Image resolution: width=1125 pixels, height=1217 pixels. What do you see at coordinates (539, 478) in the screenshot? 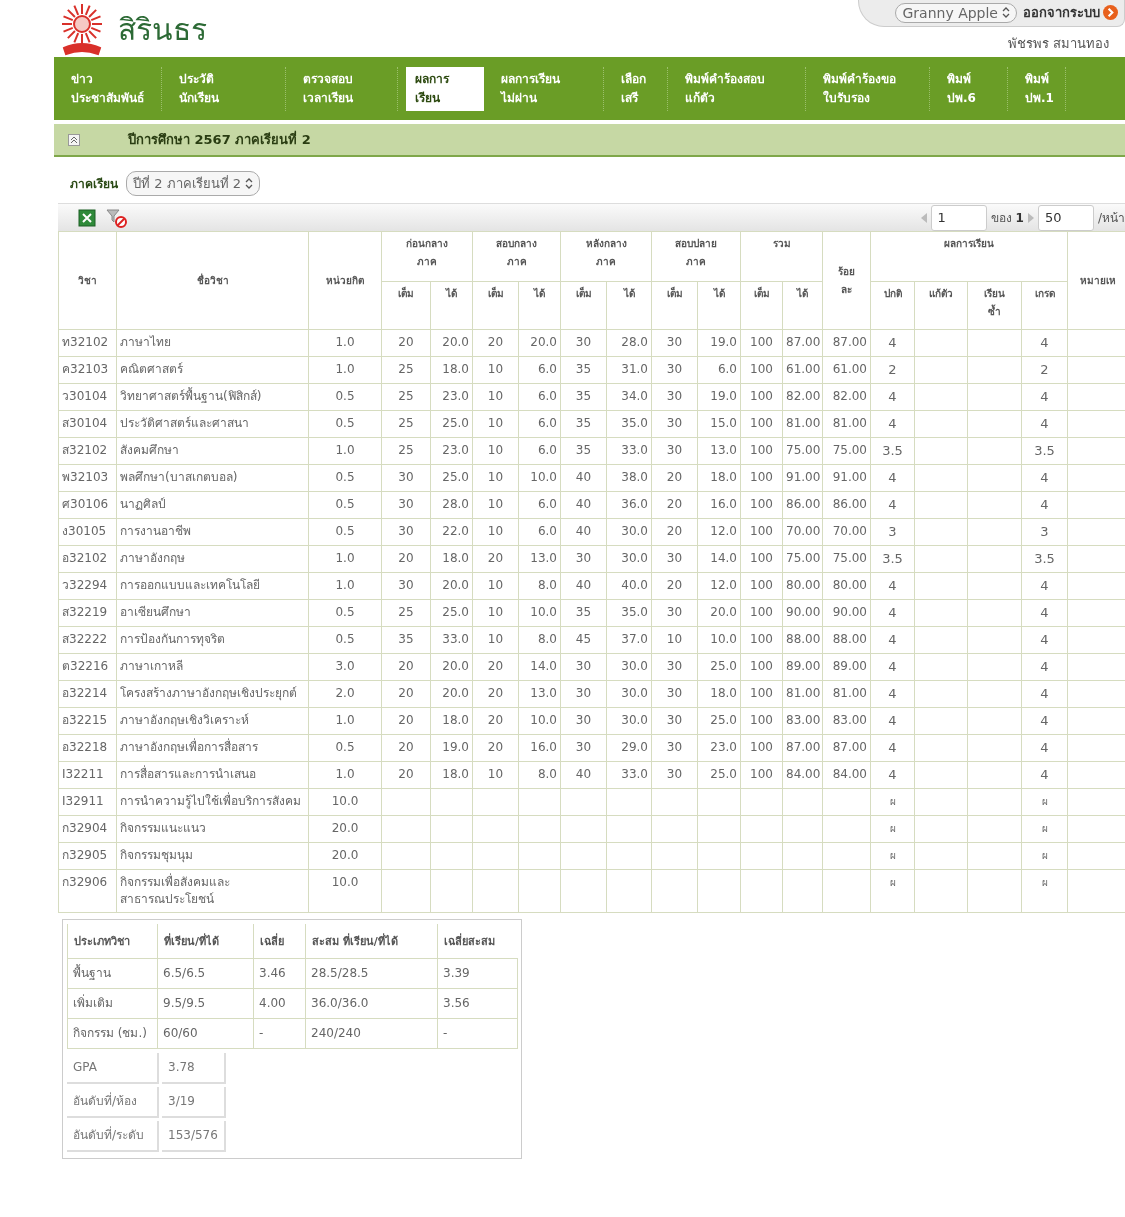
I see `score-cell: 10.0` at bounding box center [539, 478].